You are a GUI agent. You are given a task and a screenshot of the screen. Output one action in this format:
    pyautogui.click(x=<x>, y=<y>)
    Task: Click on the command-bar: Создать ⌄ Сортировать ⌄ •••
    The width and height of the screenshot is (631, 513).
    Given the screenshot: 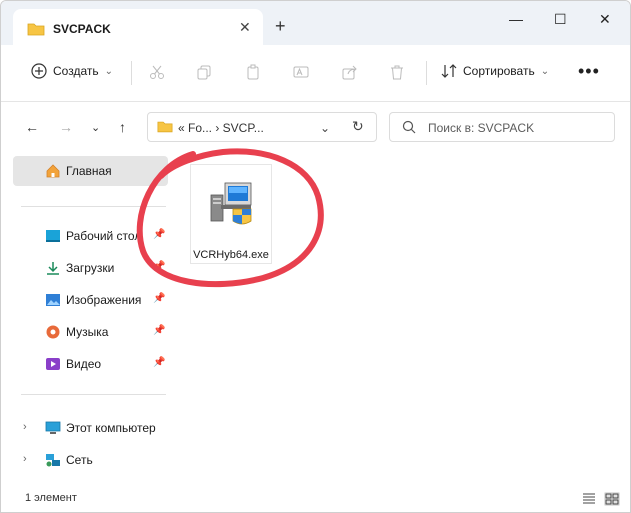 What is the action you would take?
    pyautogui.click(x=315, y=73)
    